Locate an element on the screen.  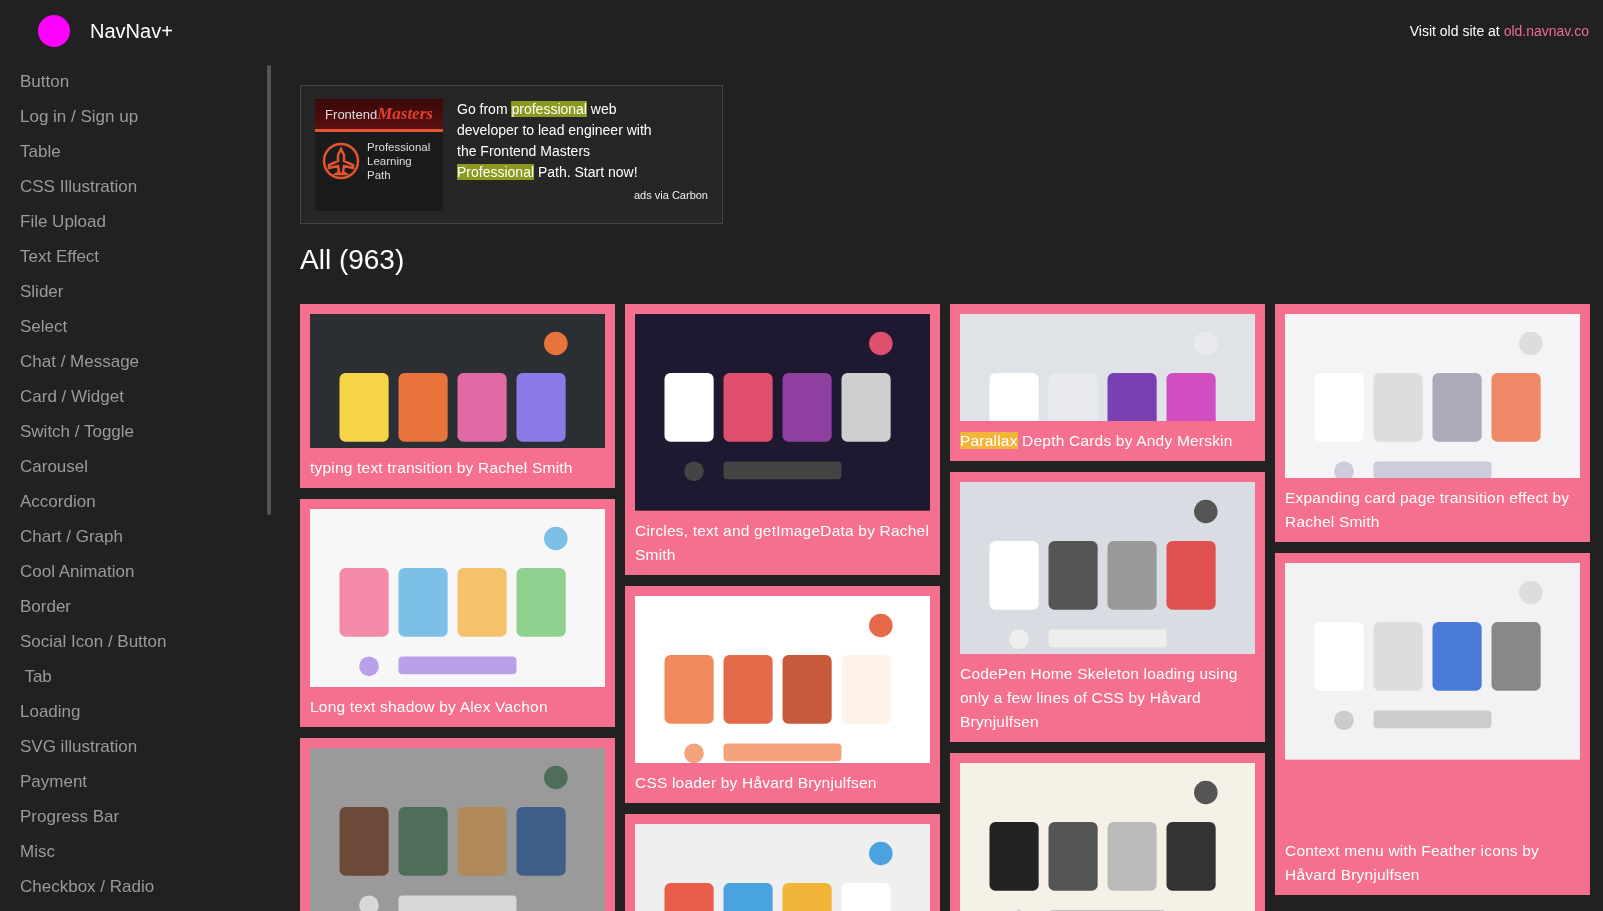
card-caption: typing text transition by Rachel Smith is located at coordinates (442, 468).